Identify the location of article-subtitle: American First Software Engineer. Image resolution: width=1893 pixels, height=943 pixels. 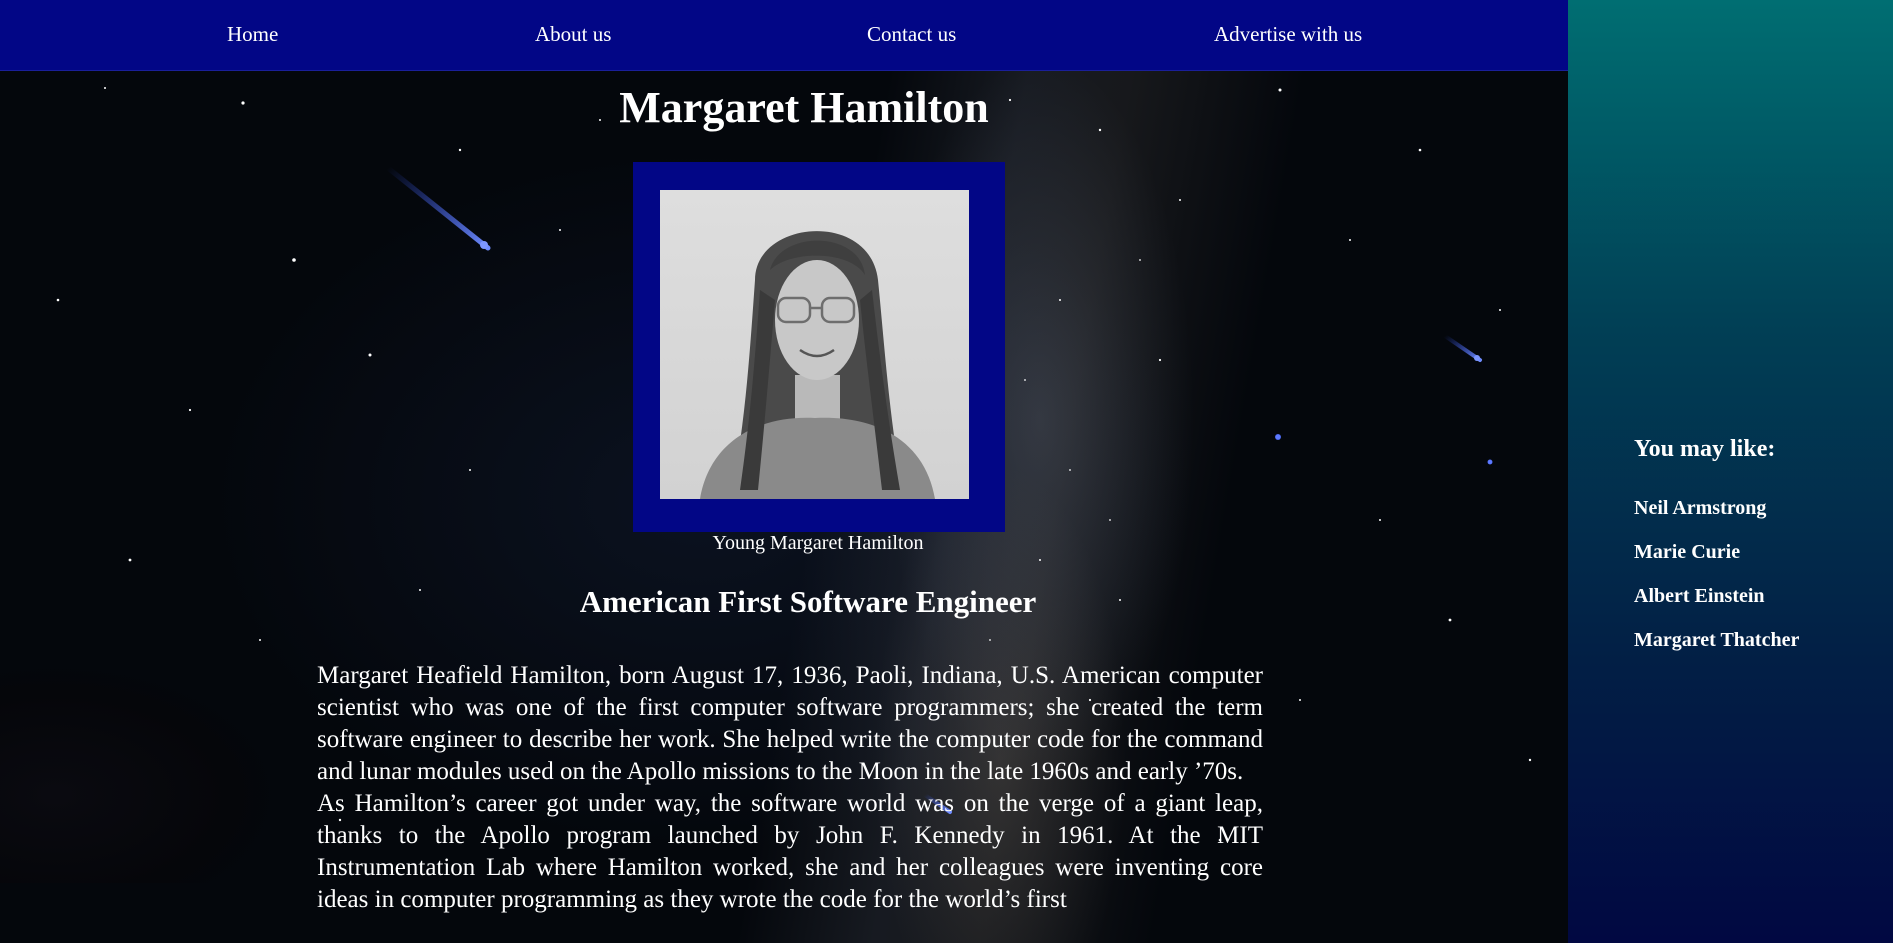
(808, 601).